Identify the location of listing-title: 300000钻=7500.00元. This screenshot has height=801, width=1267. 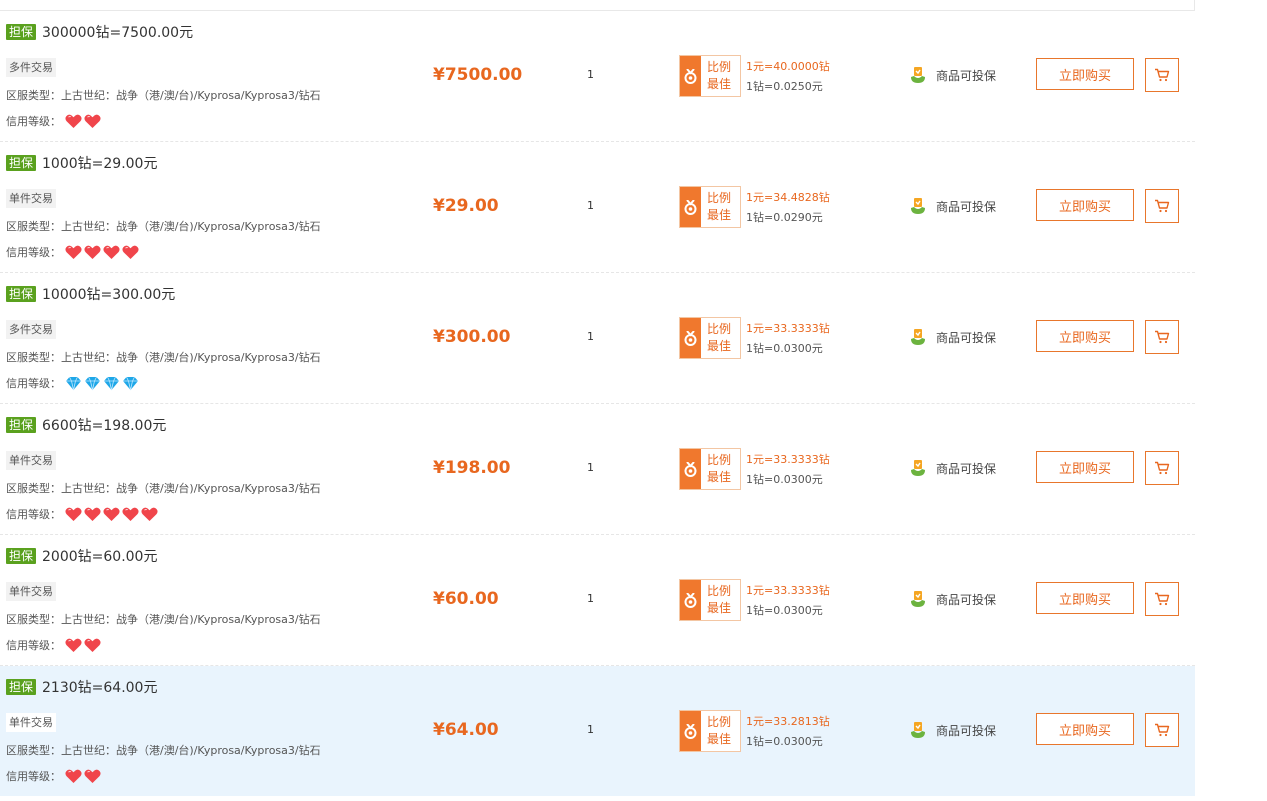
(117, 32).